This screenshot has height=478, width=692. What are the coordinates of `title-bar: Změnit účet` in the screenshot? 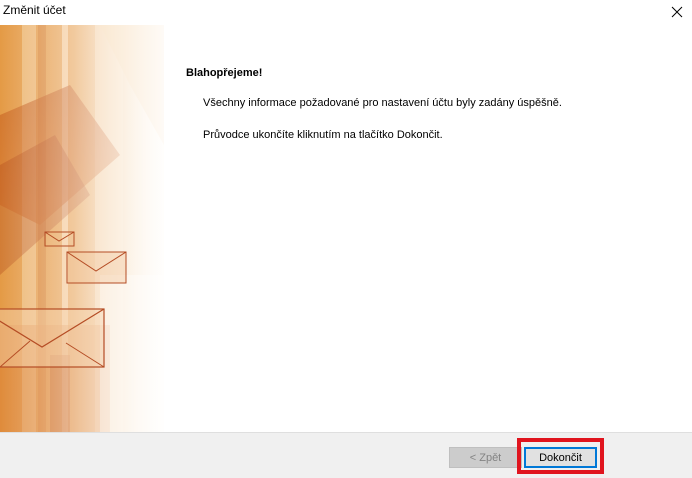 It's located at (346, 12).